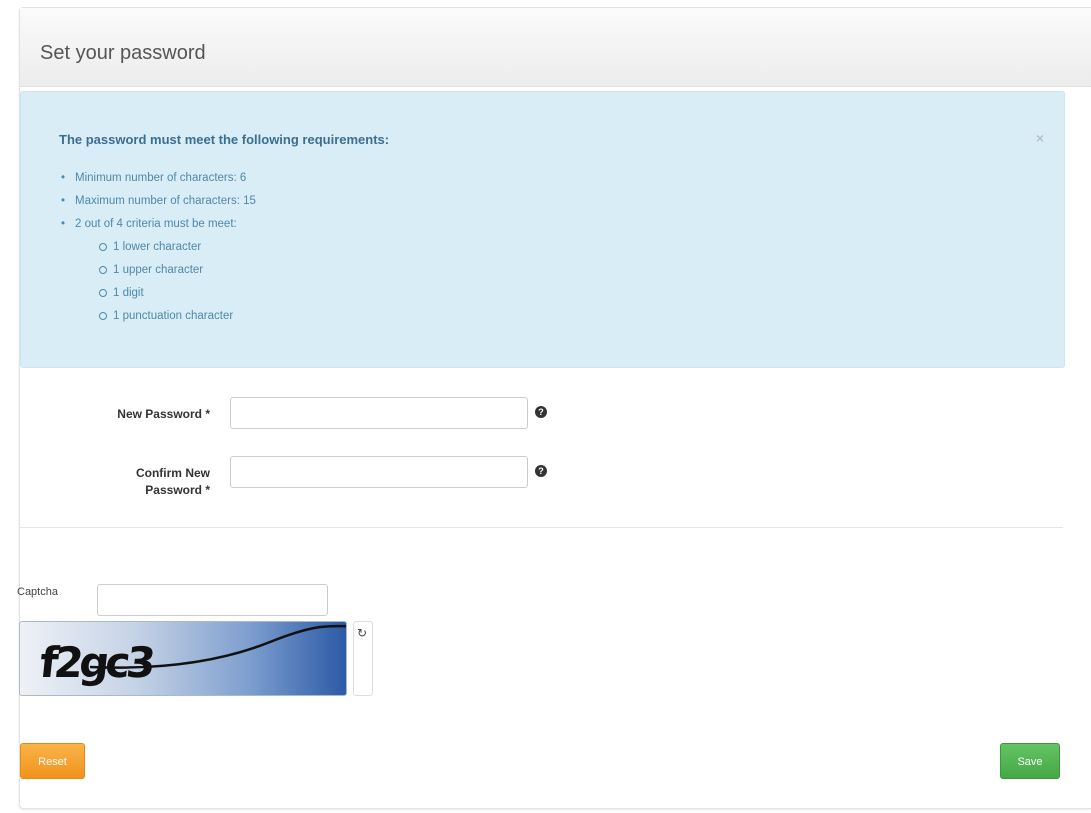  What do you see at coordinates (158, 270) in the screenshot?
I see `list-item: 1 upper character` at bounding box center [158, 270].